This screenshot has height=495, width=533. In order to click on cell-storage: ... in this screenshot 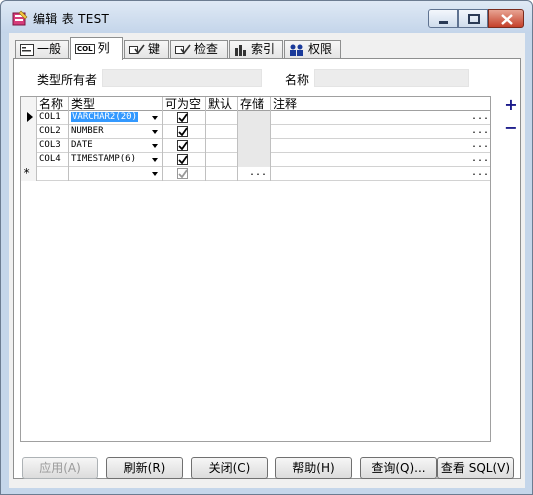, I will do `click(254, 174)`.